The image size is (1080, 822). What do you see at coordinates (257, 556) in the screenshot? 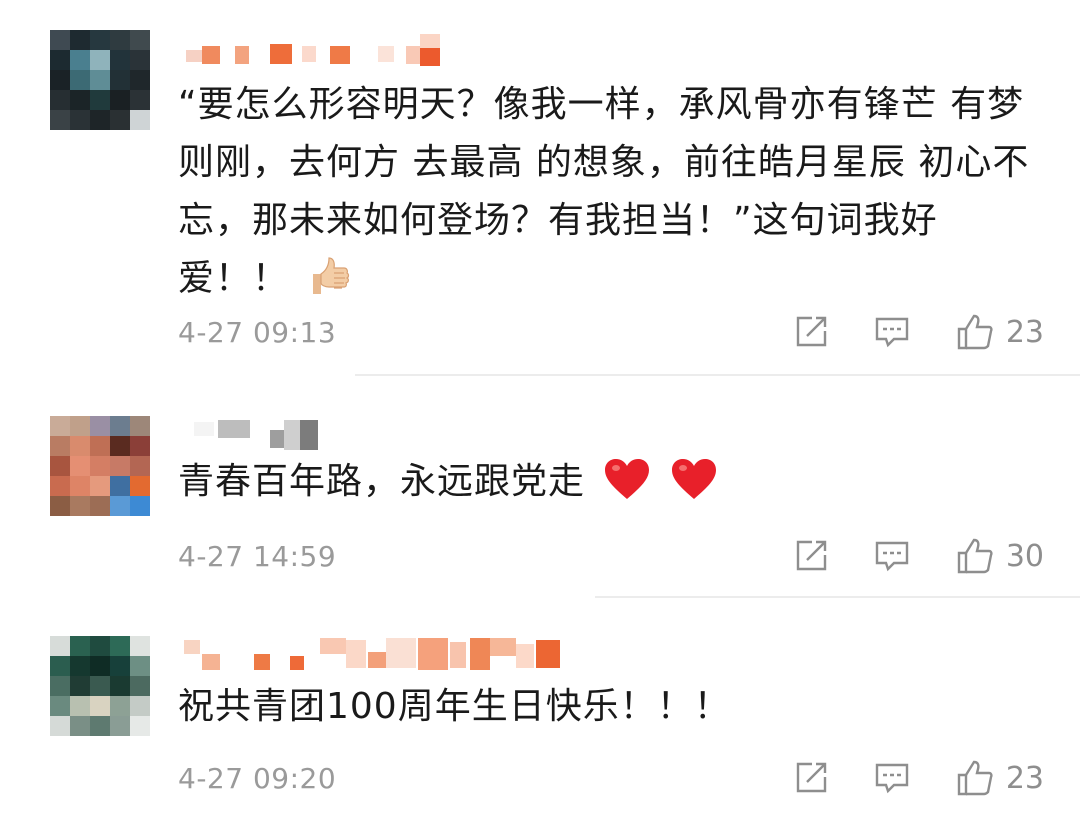
I see `comment-time: 4-27 14:59` at bounding box center [257, 556].